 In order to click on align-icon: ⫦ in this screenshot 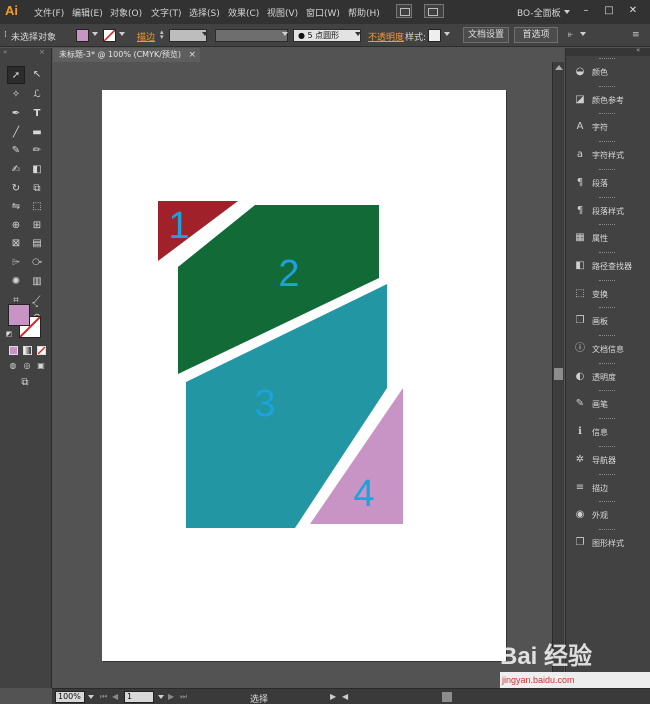, I will do `click(570, 35)`.